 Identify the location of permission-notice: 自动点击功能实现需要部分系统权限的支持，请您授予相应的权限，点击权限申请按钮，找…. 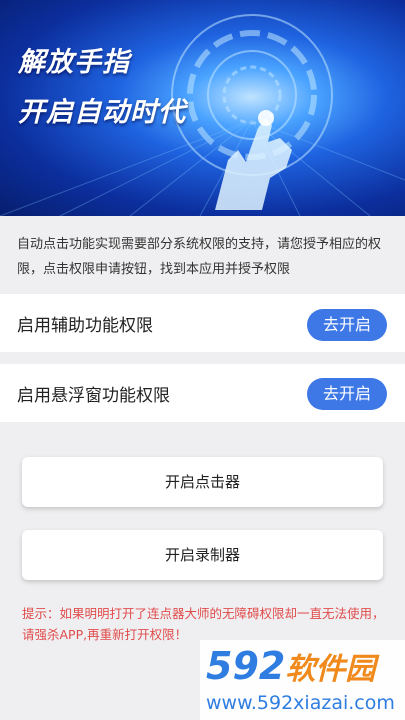
(202, 253).